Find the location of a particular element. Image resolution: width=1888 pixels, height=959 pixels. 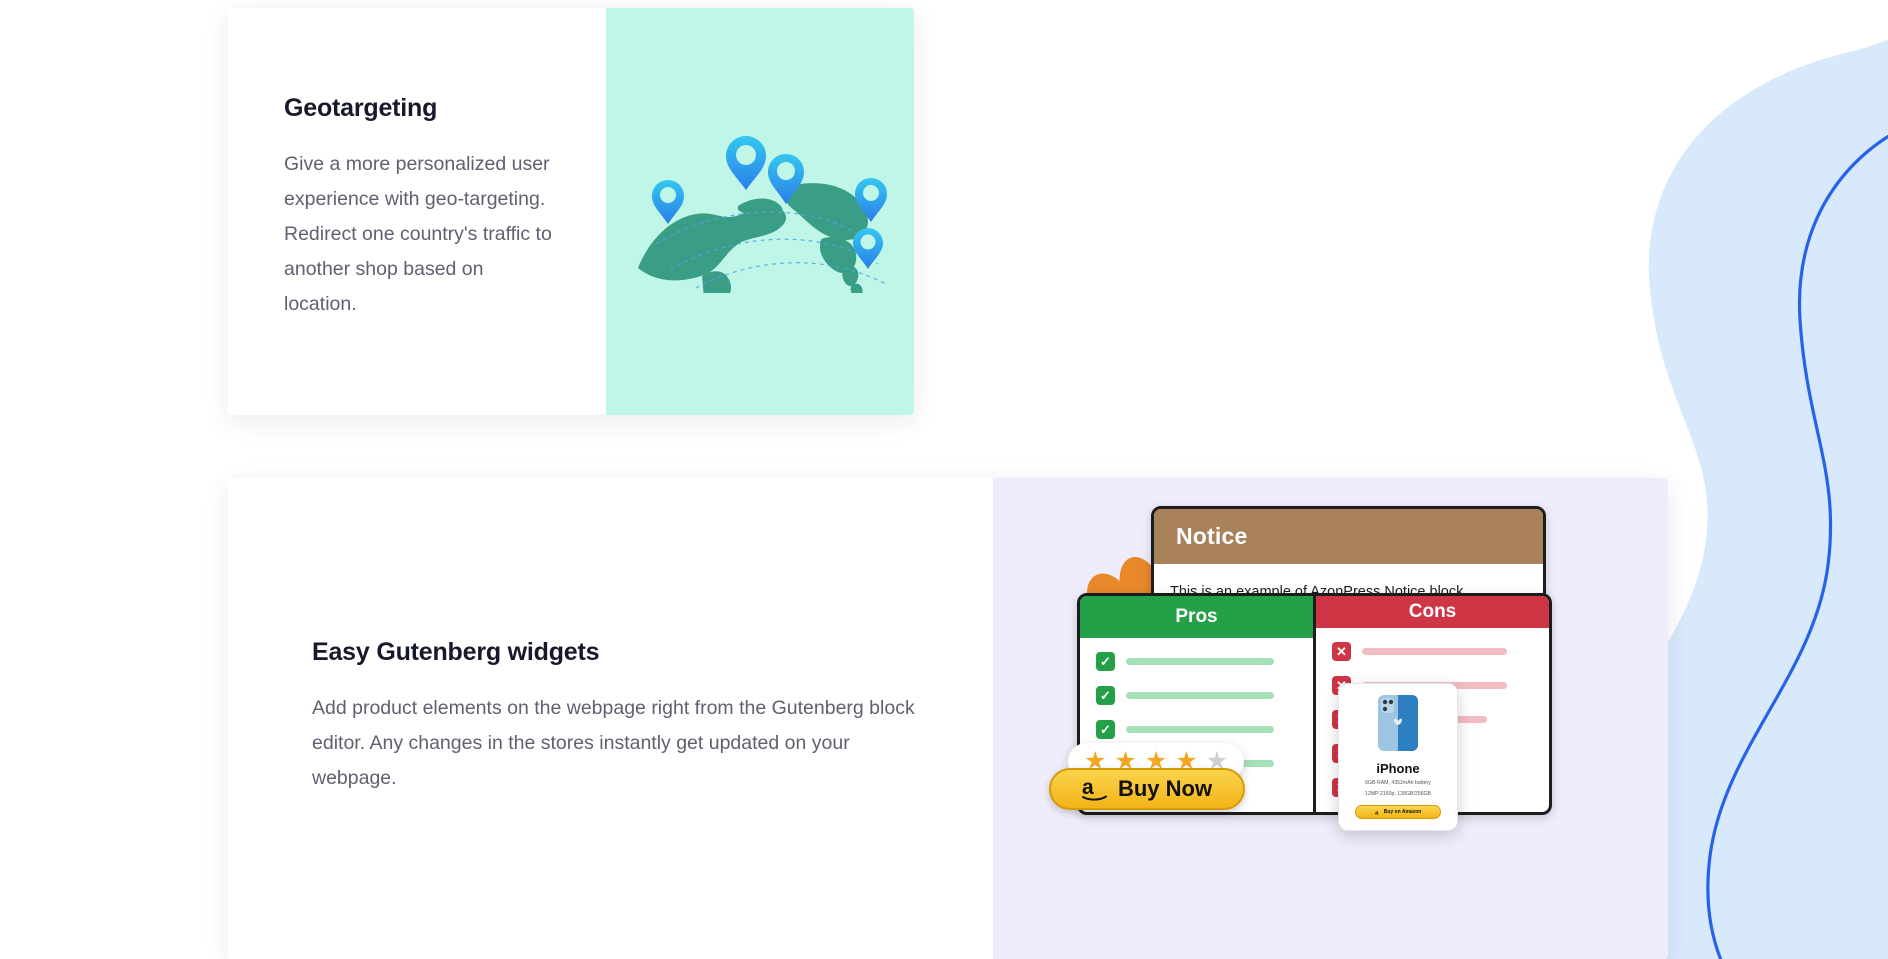

globe-with-location-pins-illustration is located at coordinates (760, 208).